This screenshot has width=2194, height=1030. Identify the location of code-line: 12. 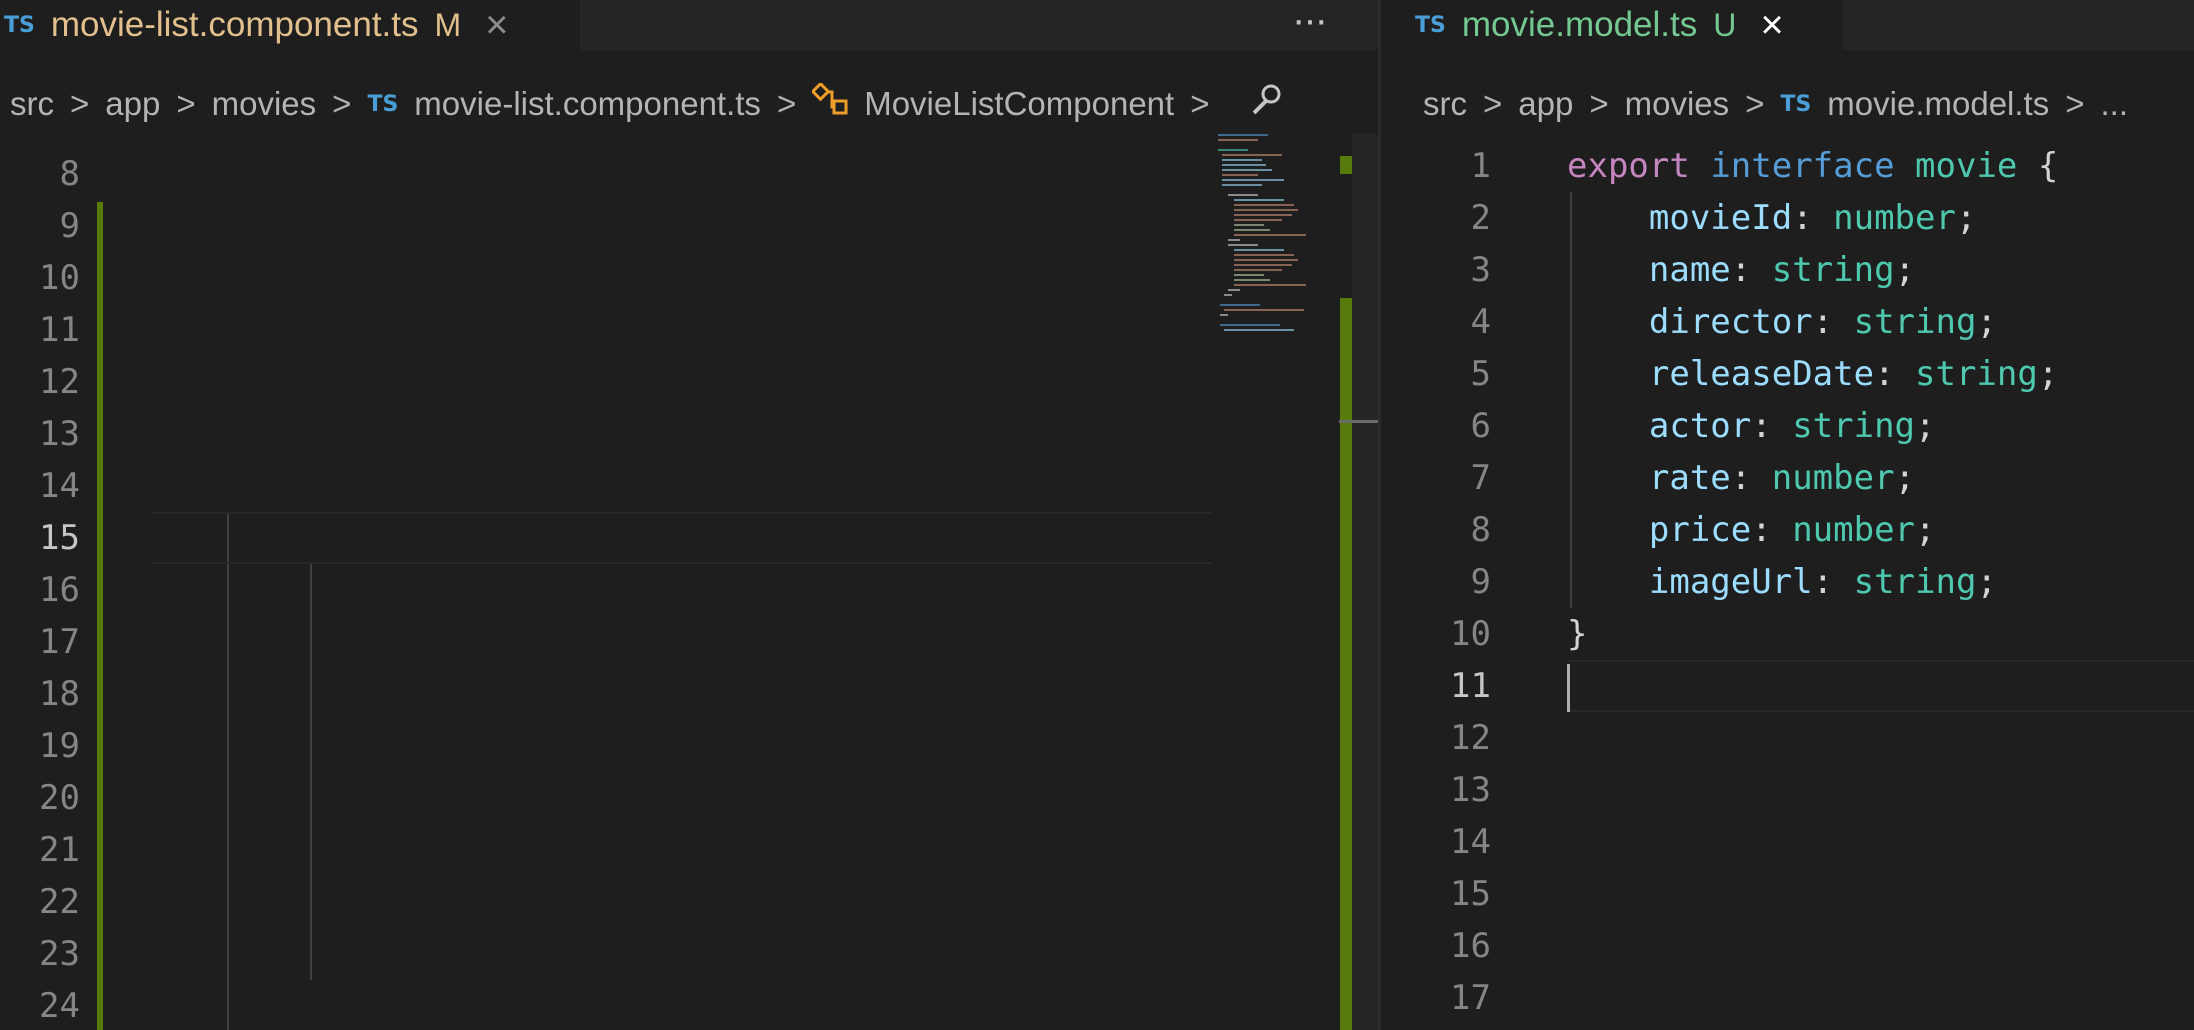
(1787, 738).